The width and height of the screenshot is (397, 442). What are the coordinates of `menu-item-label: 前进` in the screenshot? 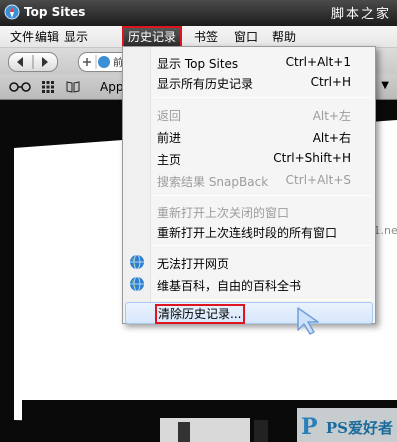 It's located at (169, 138).